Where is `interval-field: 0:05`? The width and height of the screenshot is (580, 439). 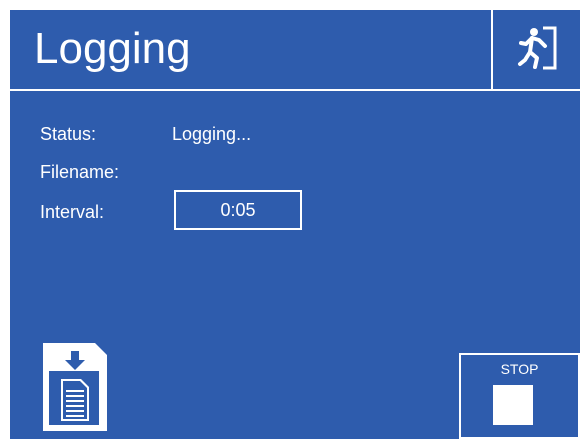 interval-field: 0:05 is located at coordinates (238, 210).